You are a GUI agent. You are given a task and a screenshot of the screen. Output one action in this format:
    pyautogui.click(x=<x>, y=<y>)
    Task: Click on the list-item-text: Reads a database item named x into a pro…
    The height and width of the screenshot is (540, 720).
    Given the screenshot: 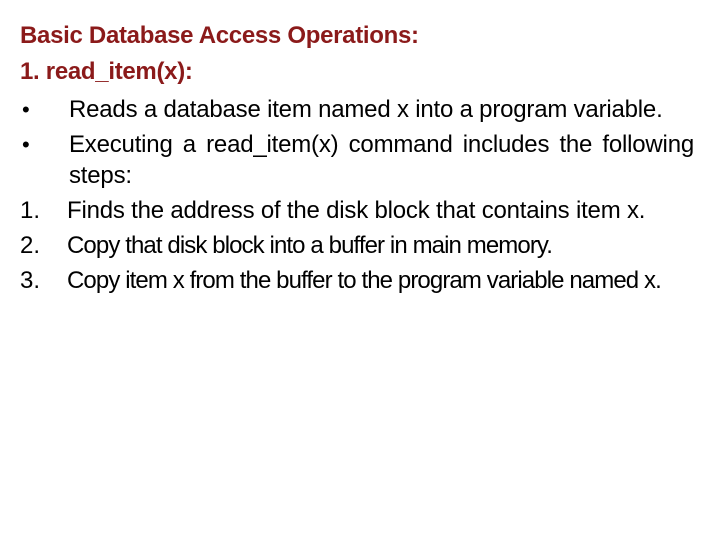 What is the action you would take?
    pyautogui.click(x=366, y=109)
    